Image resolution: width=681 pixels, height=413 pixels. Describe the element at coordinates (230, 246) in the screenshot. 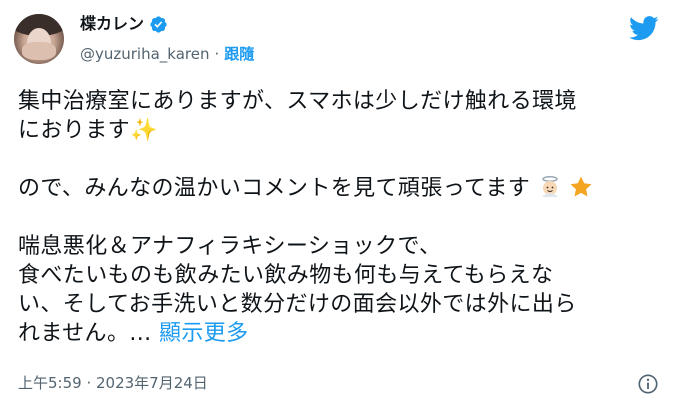

I see `tweet-line-4: 喘息悪化＆アナフィラキシーショックで、` at that location.